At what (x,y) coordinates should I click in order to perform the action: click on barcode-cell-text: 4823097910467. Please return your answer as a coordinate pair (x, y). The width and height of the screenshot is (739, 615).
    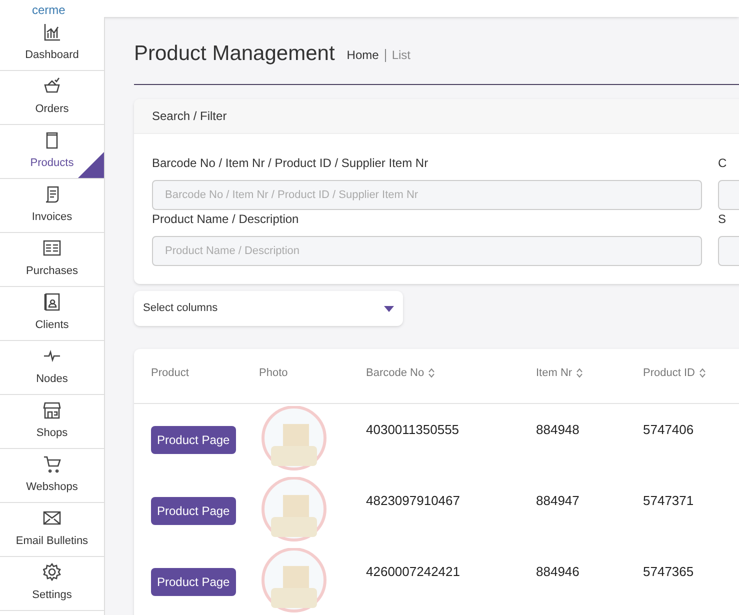
    Looking at the image, I should click on (413, 501).